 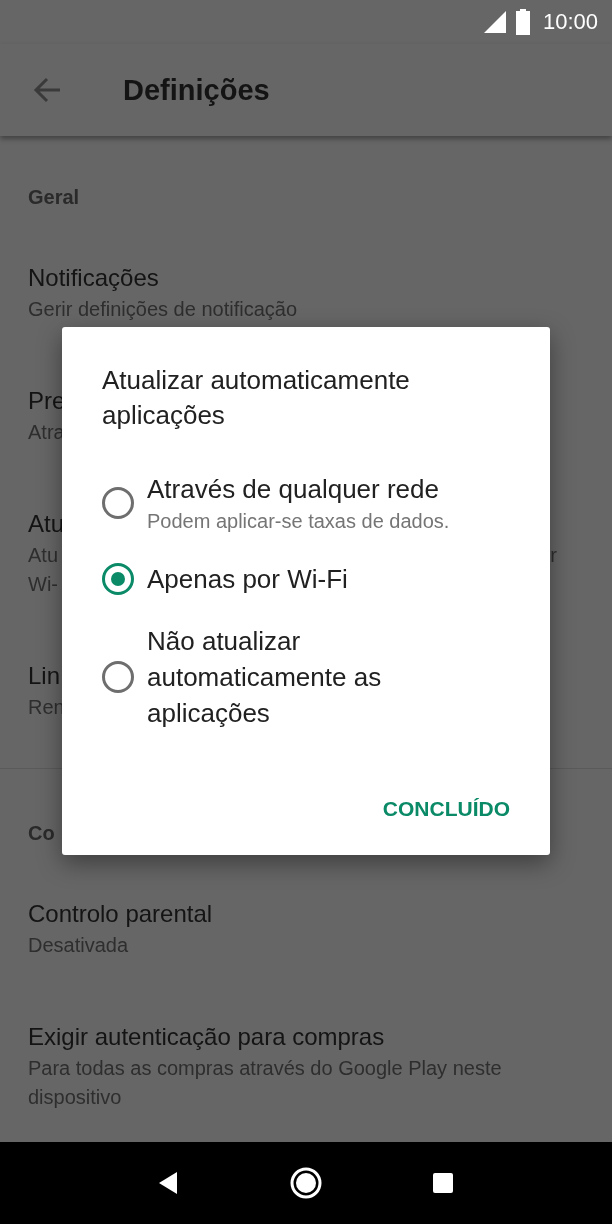 What do you see at coordinates (306, 1183) in the screenshot?
I see `home-icon` at bounding box center [306, 1183].